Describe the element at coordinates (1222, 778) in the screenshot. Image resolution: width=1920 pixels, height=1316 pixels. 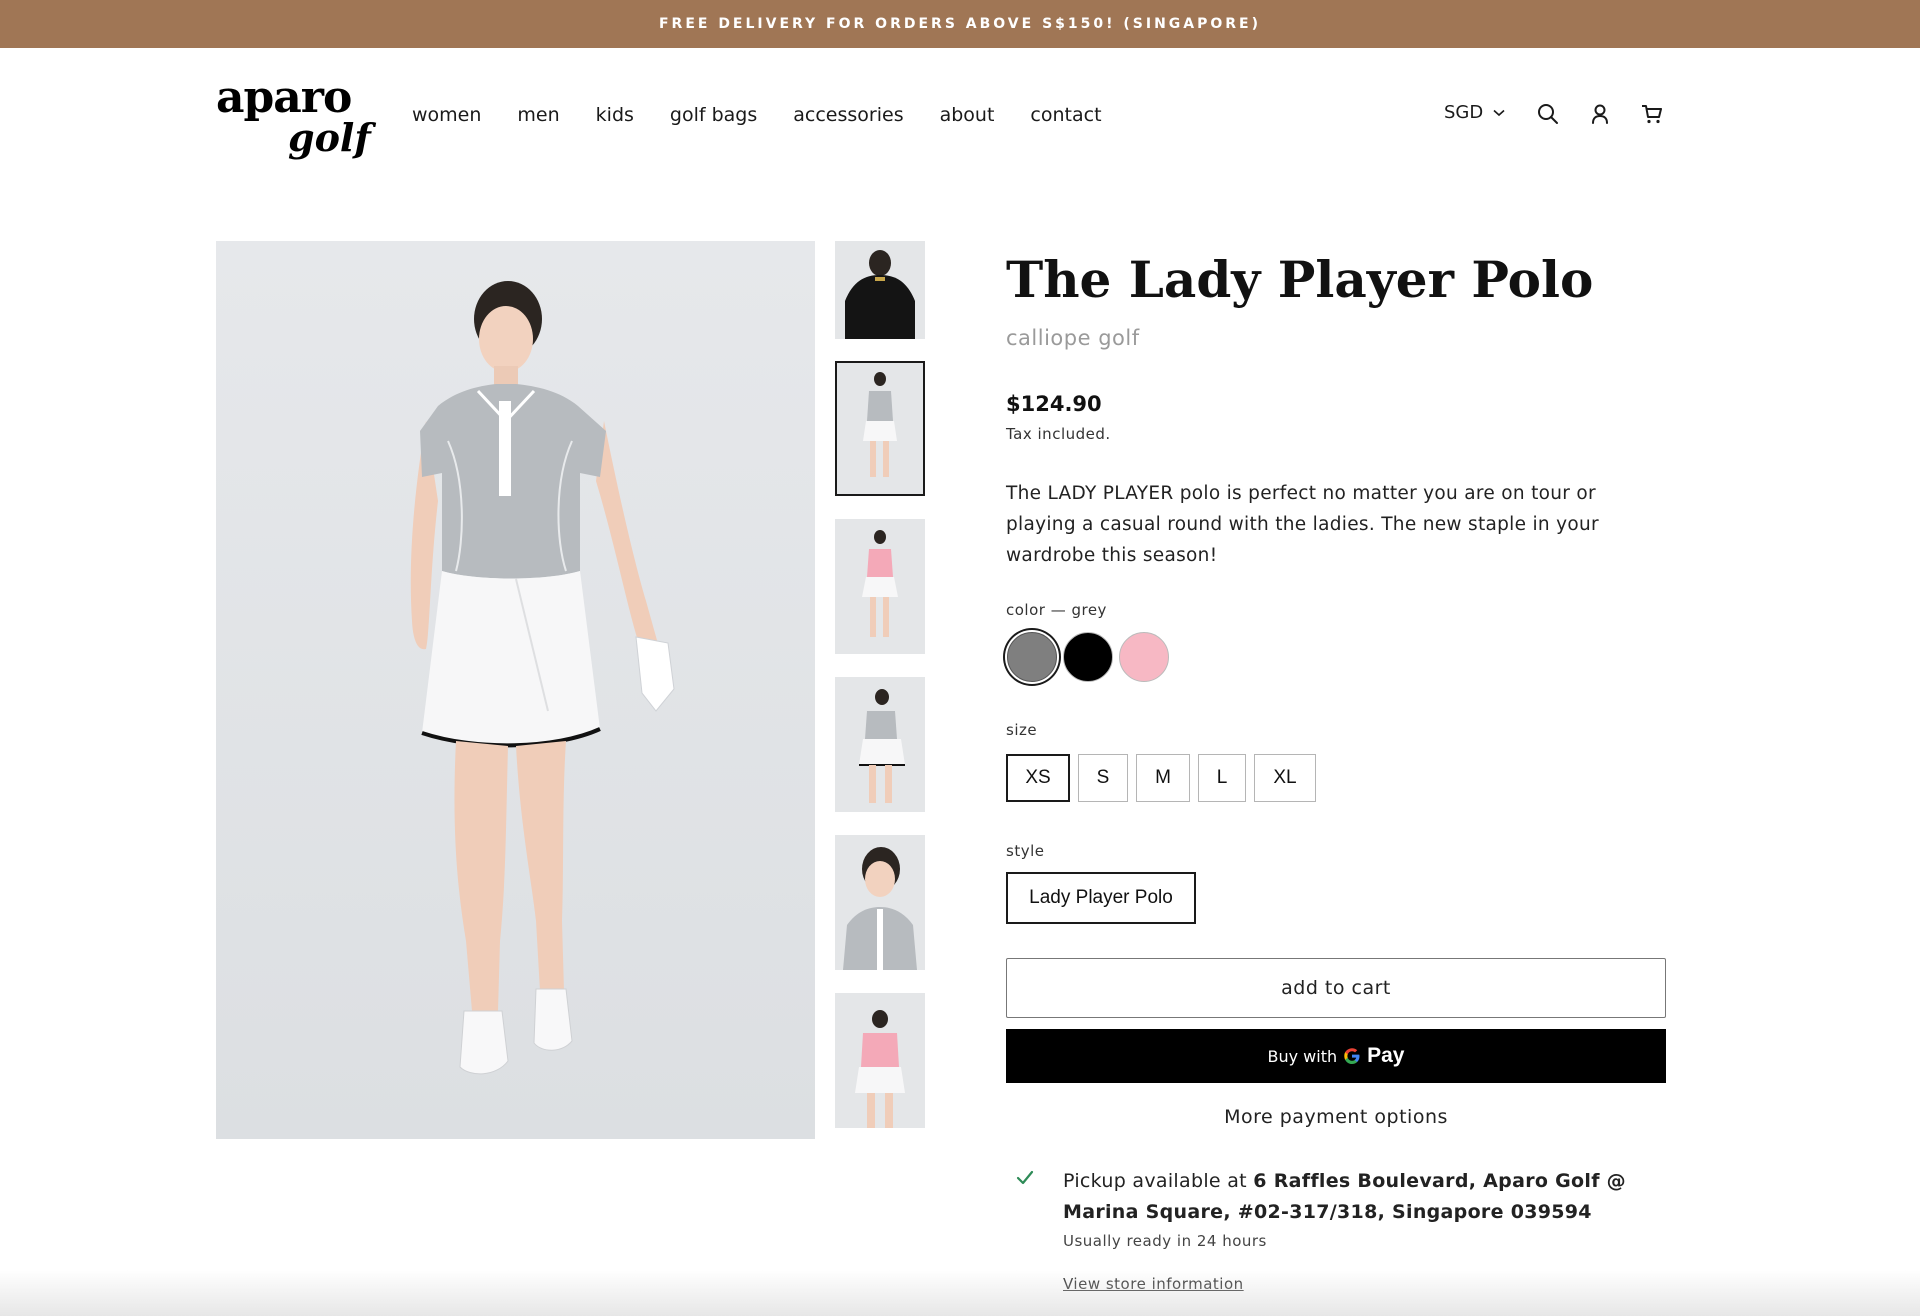
I see `size-option-l: L` at that location.